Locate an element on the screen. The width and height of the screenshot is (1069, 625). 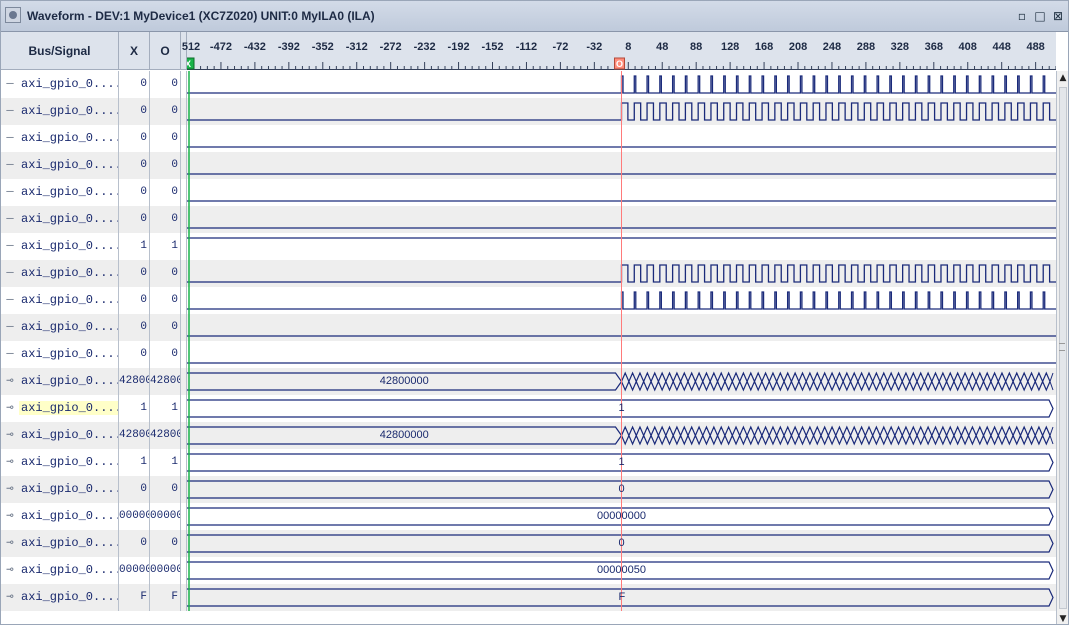
ruler-tick-label: 48 is located at coordinates (662, 47).